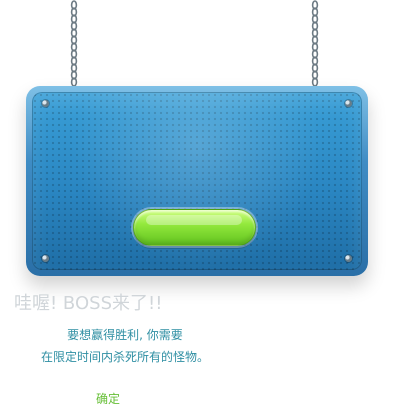 The width and height of the screenshot is (412, 412). Describe the element at coordinates (348, 258) in the screenshot. I see `bottom-right-bolt-icon` at that location.